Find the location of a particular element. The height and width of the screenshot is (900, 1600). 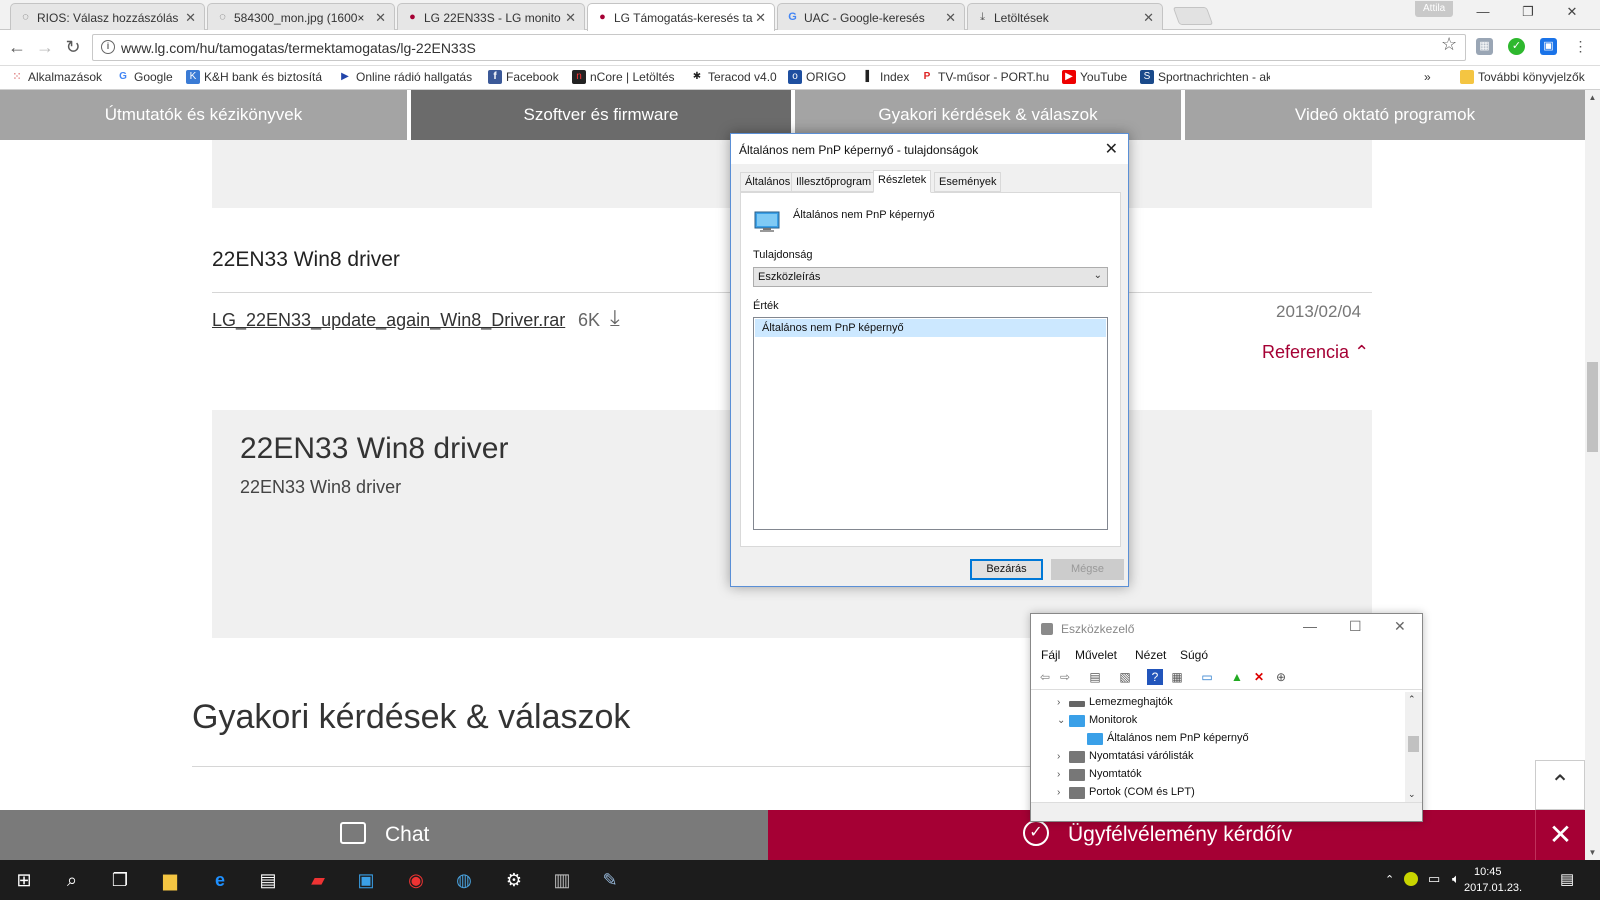

page-scrollbar: ▲ ▼ is located at coordinates (1592, 475).